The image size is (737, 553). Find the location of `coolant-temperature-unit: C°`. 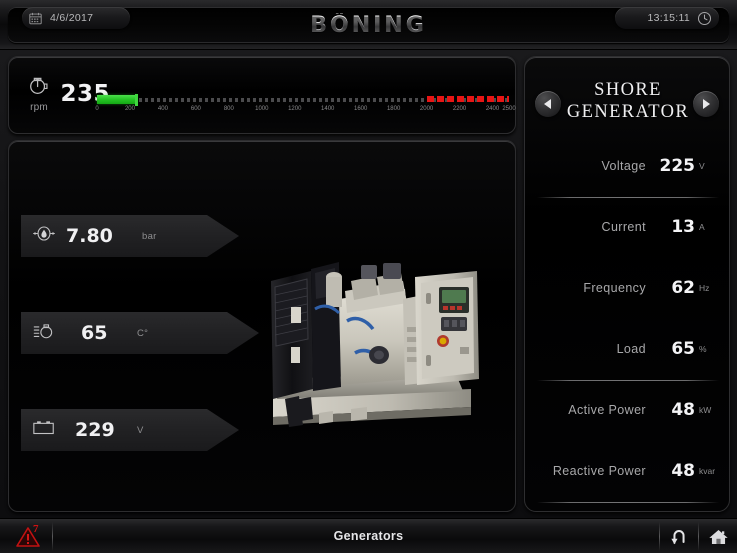

coolant-temperature-unit: C° is located at coordinates (143, 333).